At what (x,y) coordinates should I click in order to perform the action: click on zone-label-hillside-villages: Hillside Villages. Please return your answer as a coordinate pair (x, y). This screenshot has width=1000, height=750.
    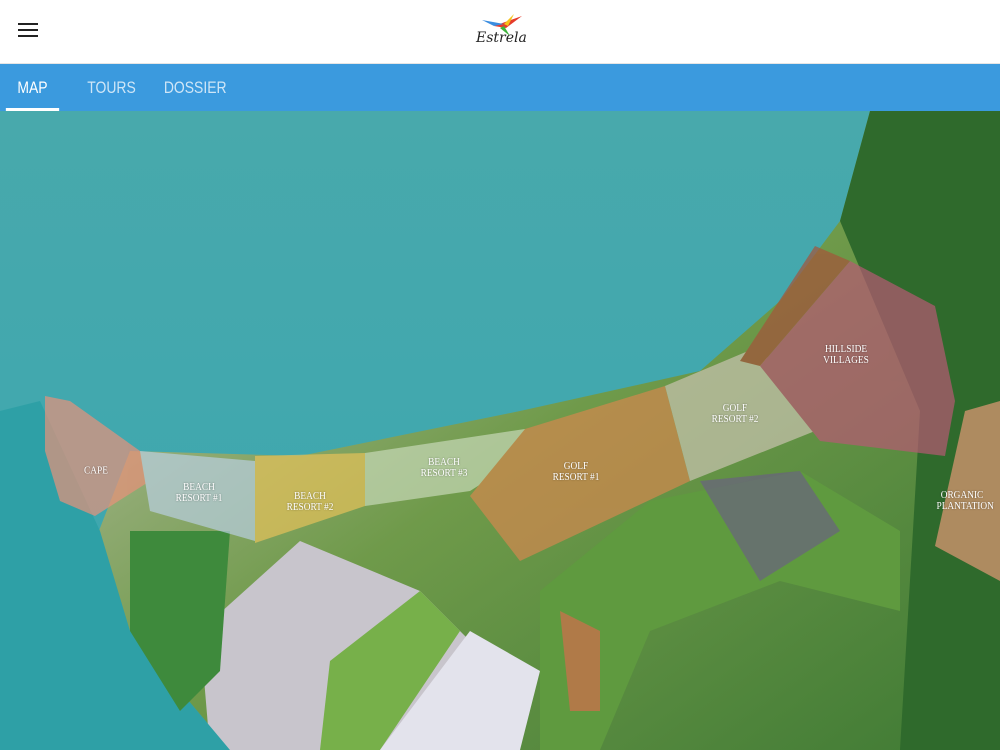
    Looking at the image, I should click on (846, 355).